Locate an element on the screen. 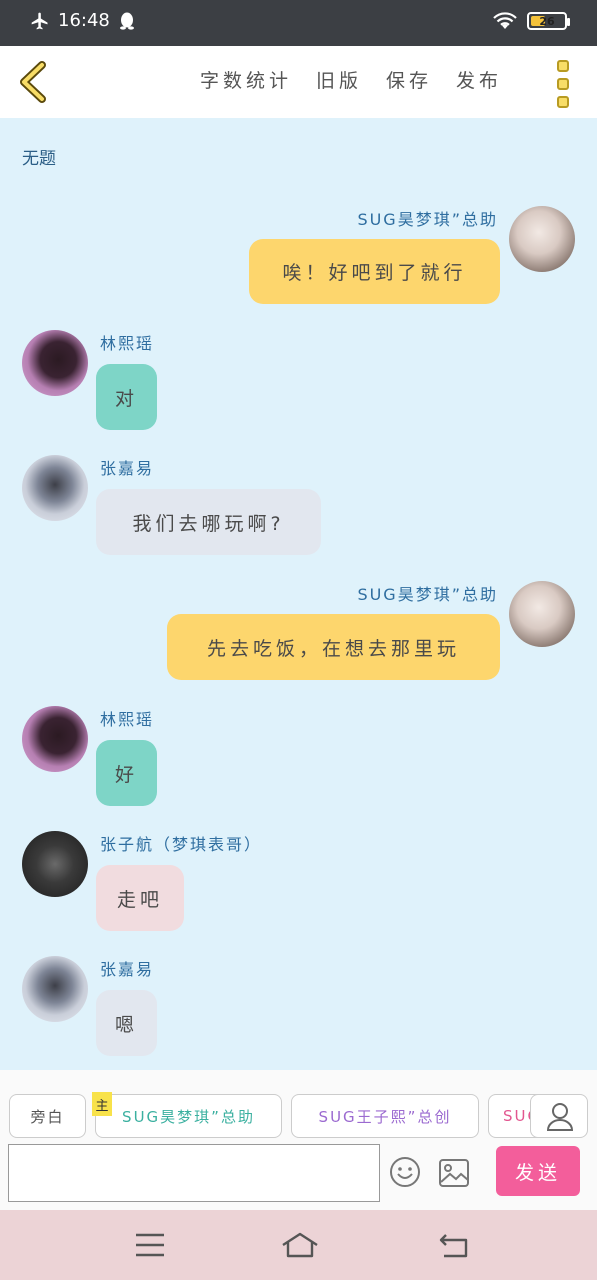 The image size is (597, 1280). more-menu-icon is located at coordinates (564, 84).